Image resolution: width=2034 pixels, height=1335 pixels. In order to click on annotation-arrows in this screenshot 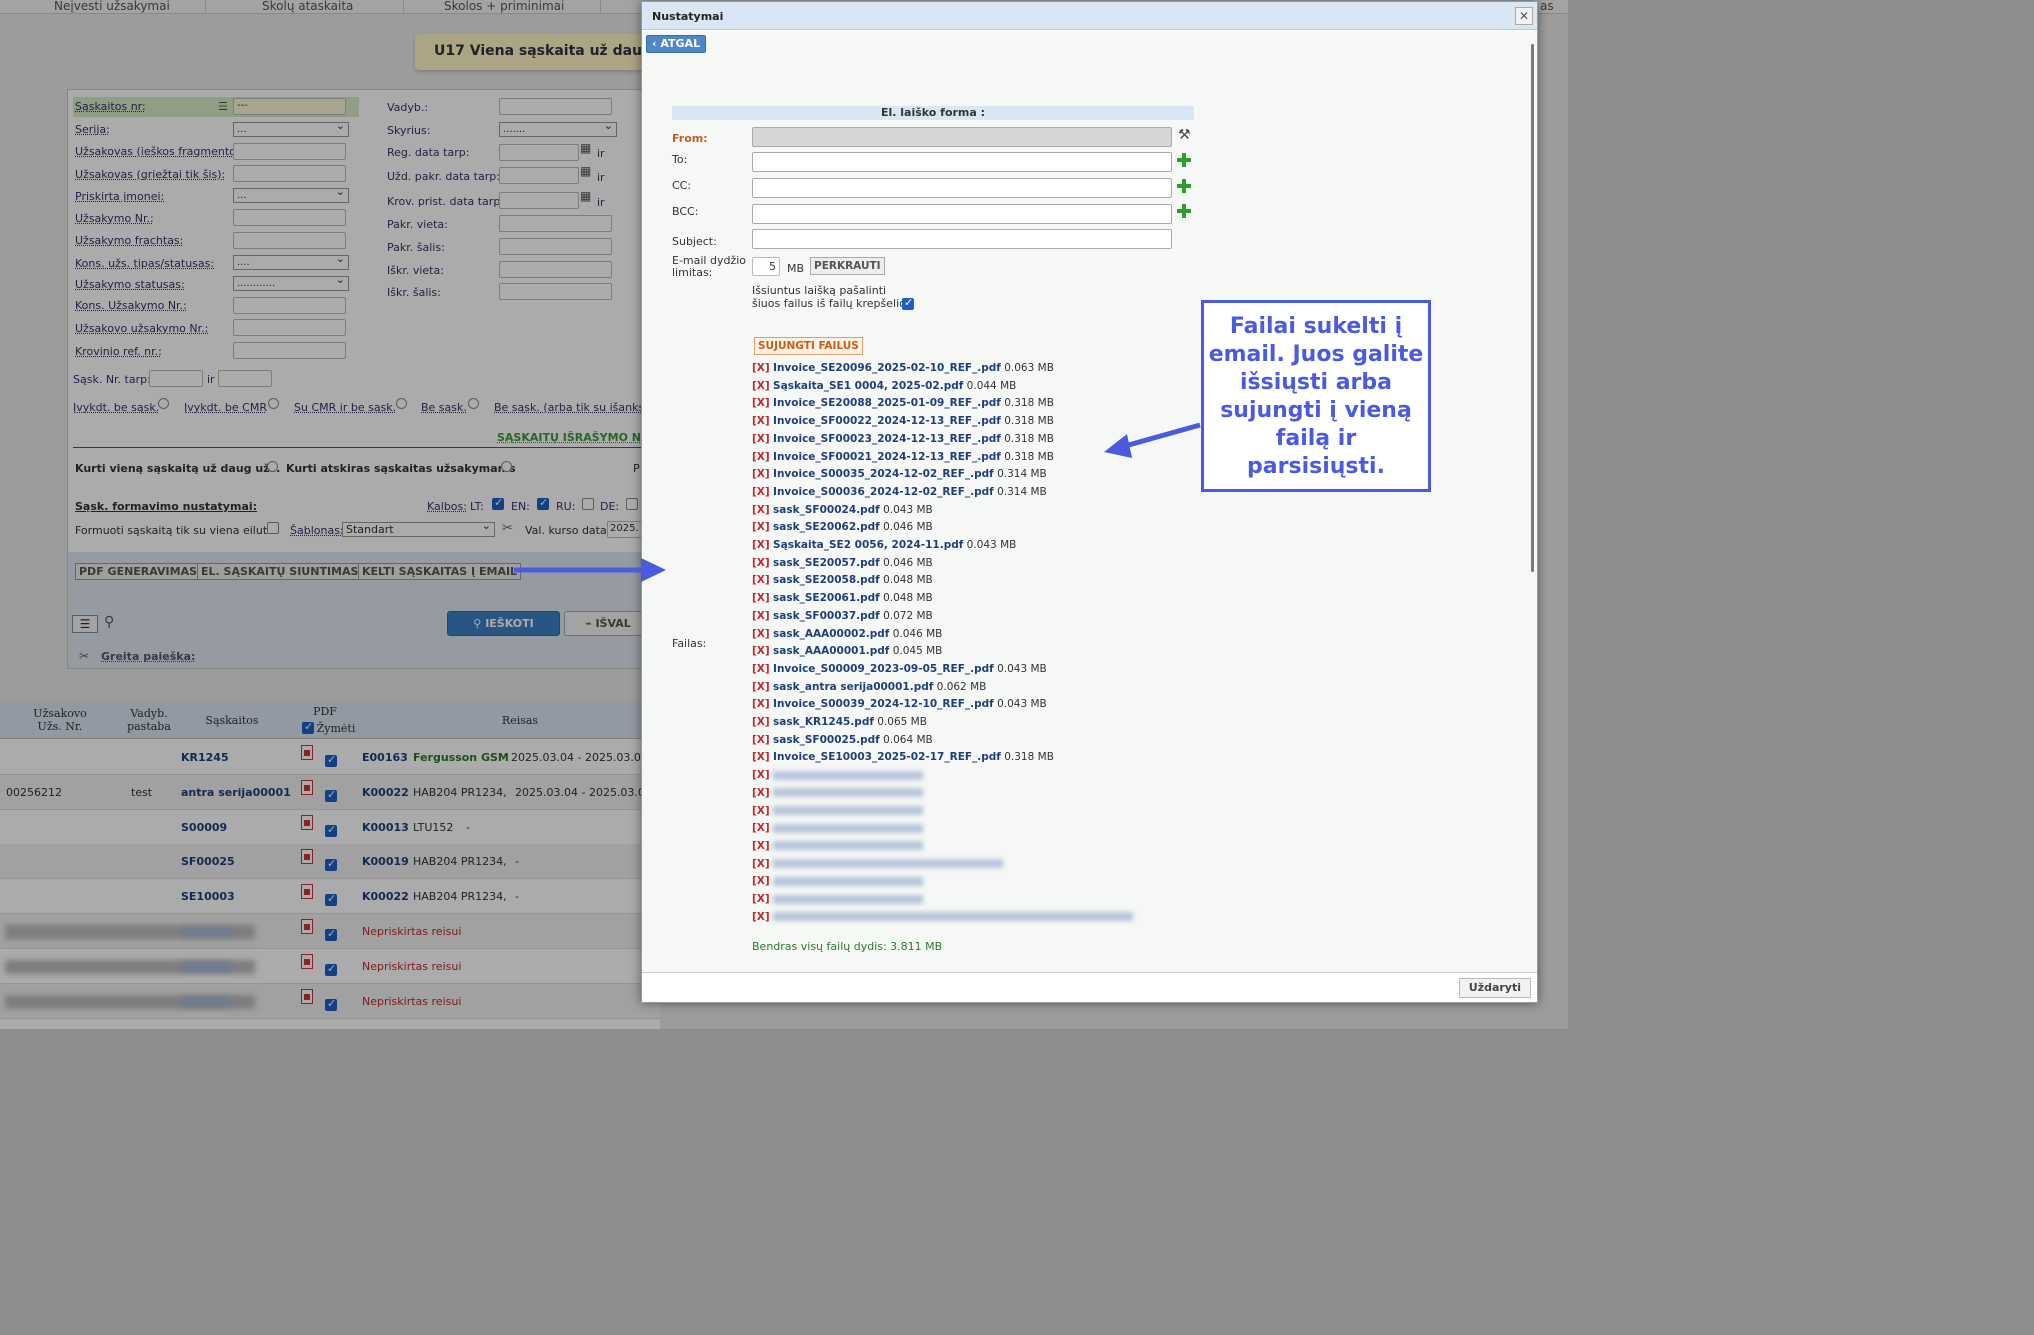, I will do `click(857, 502)`.